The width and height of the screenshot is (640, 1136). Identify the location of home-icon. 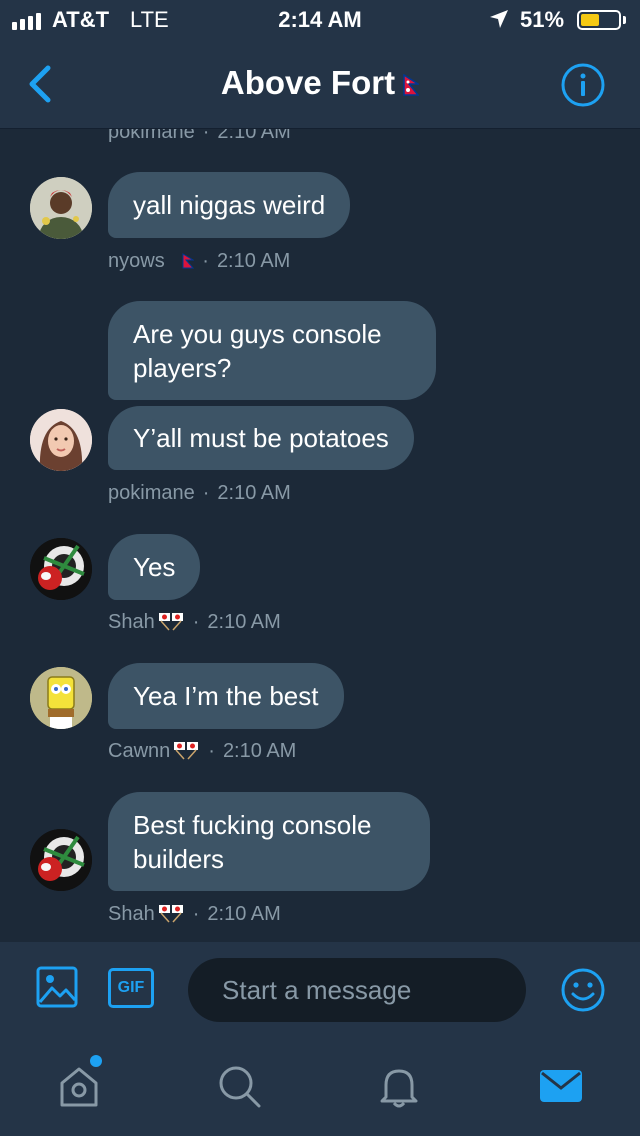
(79, 1087).